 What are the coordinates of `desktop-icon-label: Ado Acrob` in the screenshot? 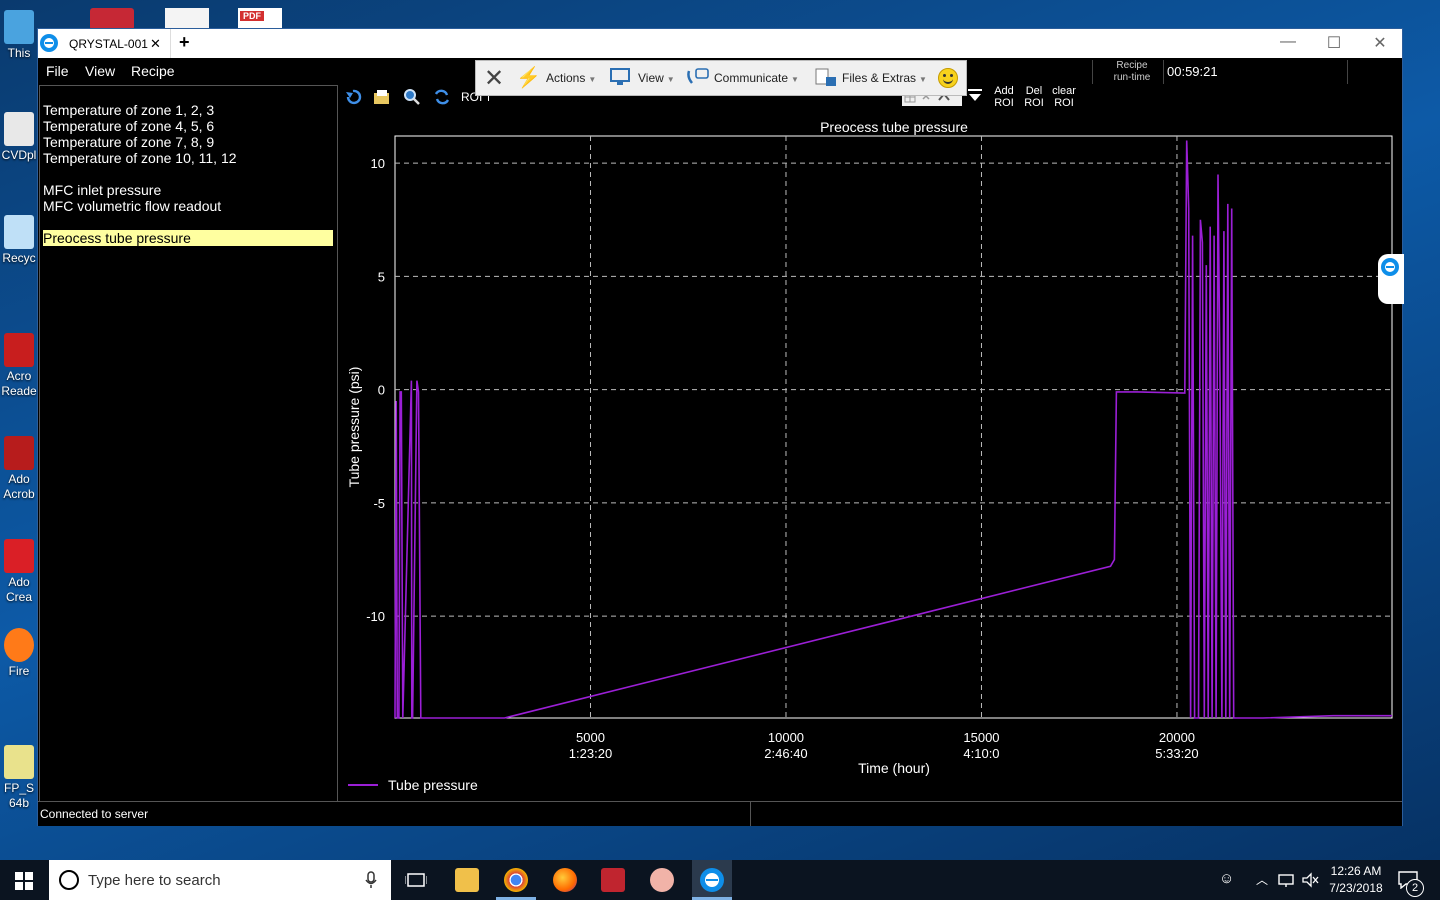 It's located at (19, 486).